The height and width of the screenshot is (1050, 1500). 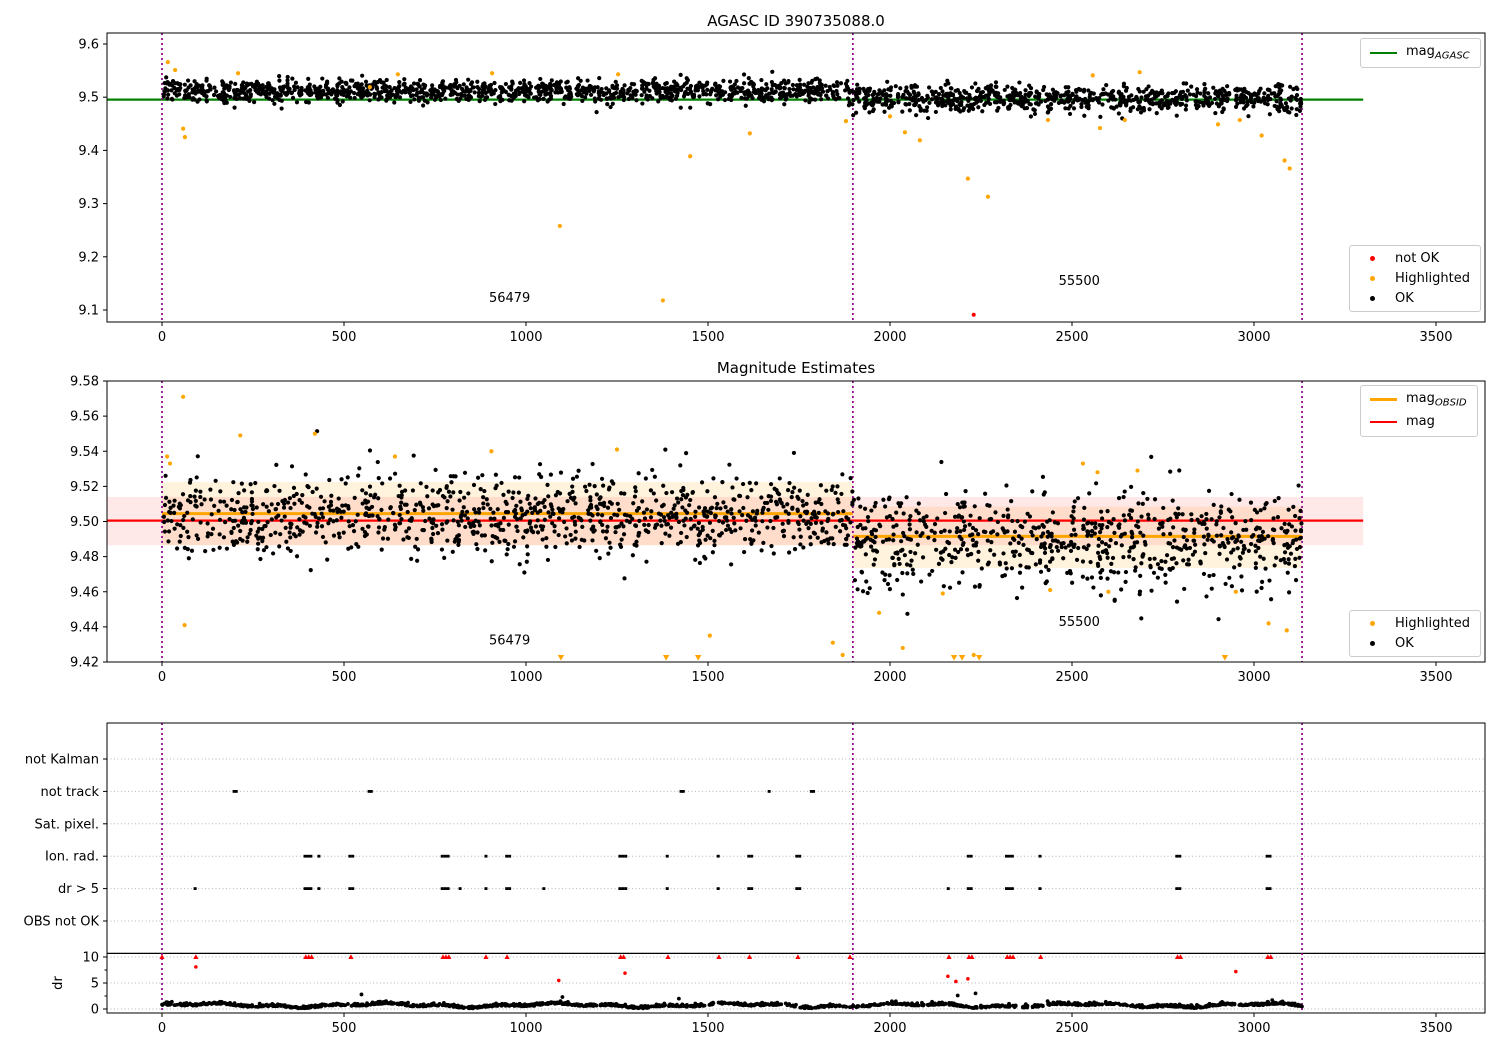 I want to click on x-tick-label: 2500, so click(x=1071, y=677).